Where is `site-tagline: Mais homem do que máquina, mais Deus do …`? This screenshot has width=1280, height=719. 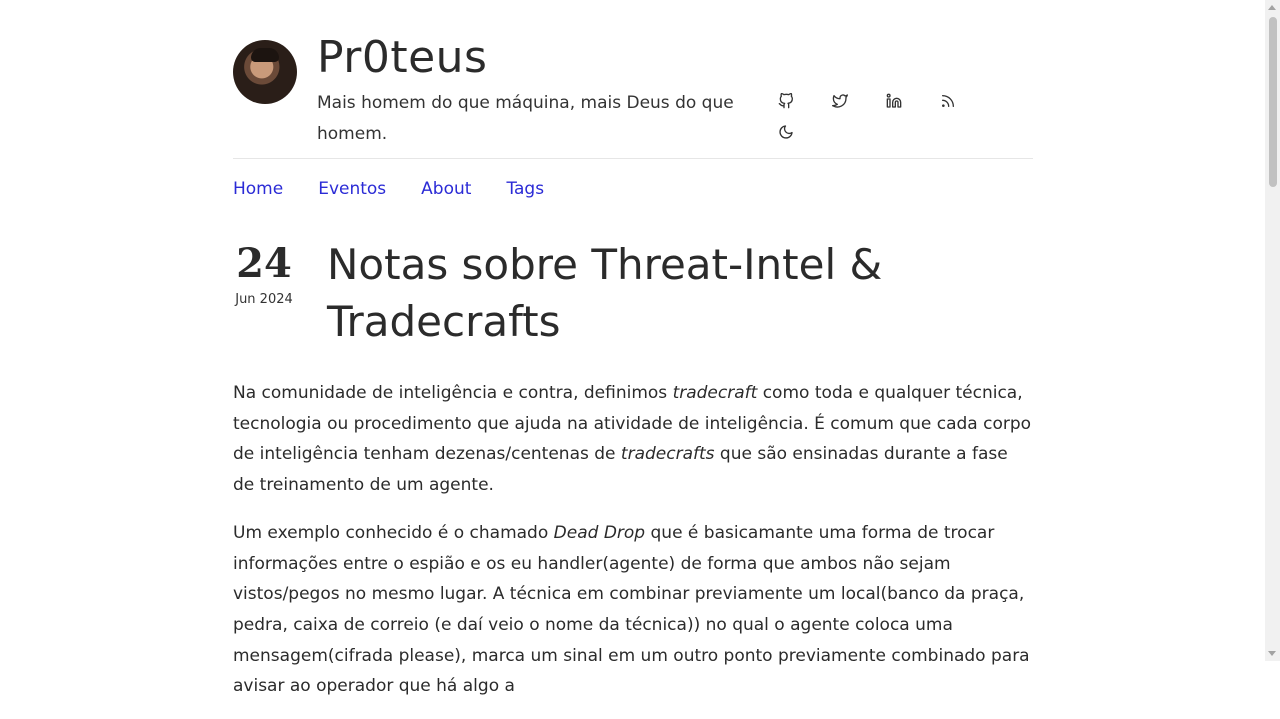
site-tagline: Mais homem do que máquina, mais Deus do … is located at coordinates (525, 118).